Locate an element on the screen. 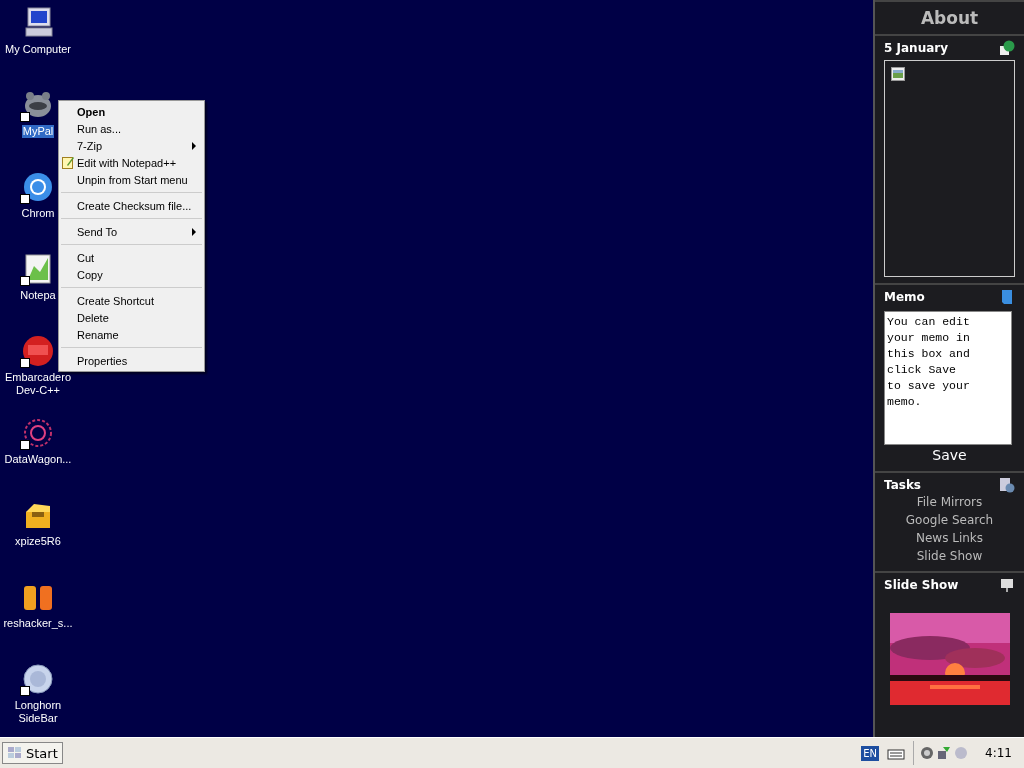 The width and height of the screenshot is (1024, 768). language-indicator: EN is located at coordinates (870, 753).